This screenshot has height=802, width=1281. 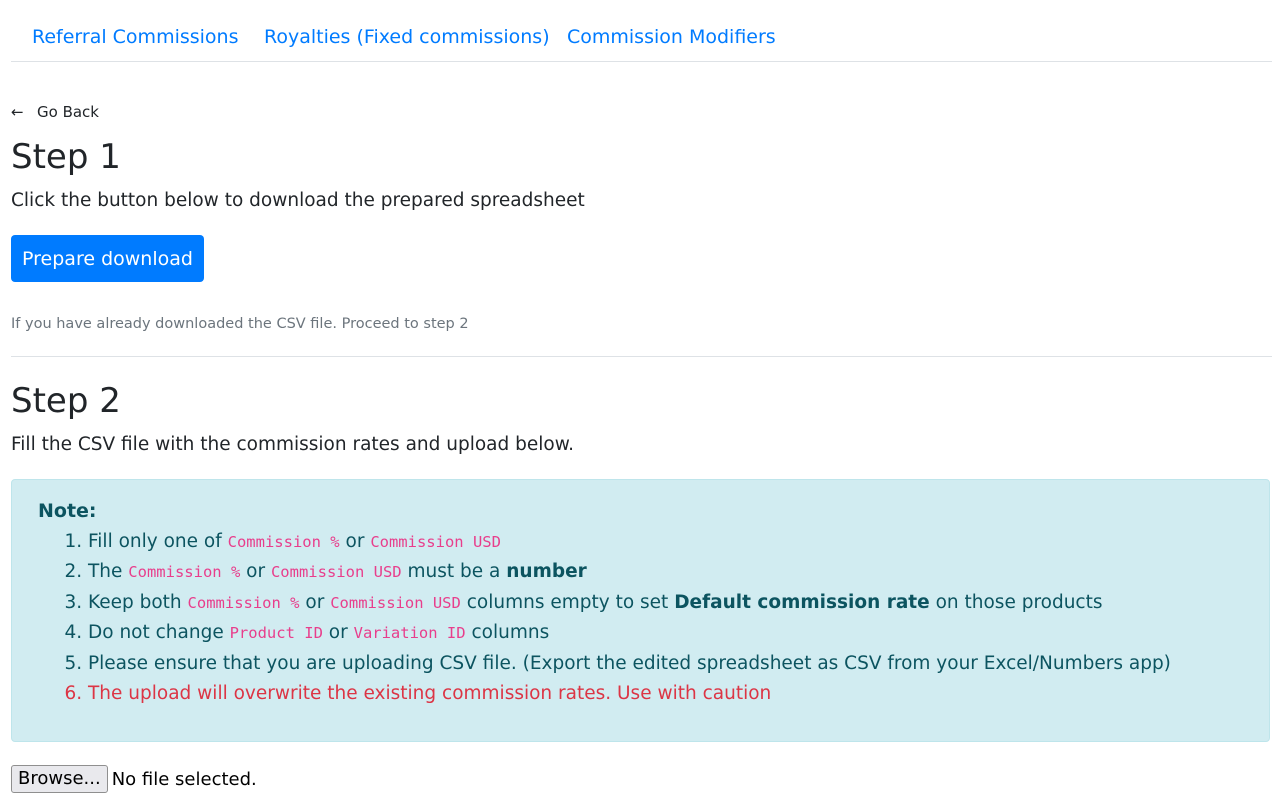 I want to click on divider, so click(x=641, y=356).